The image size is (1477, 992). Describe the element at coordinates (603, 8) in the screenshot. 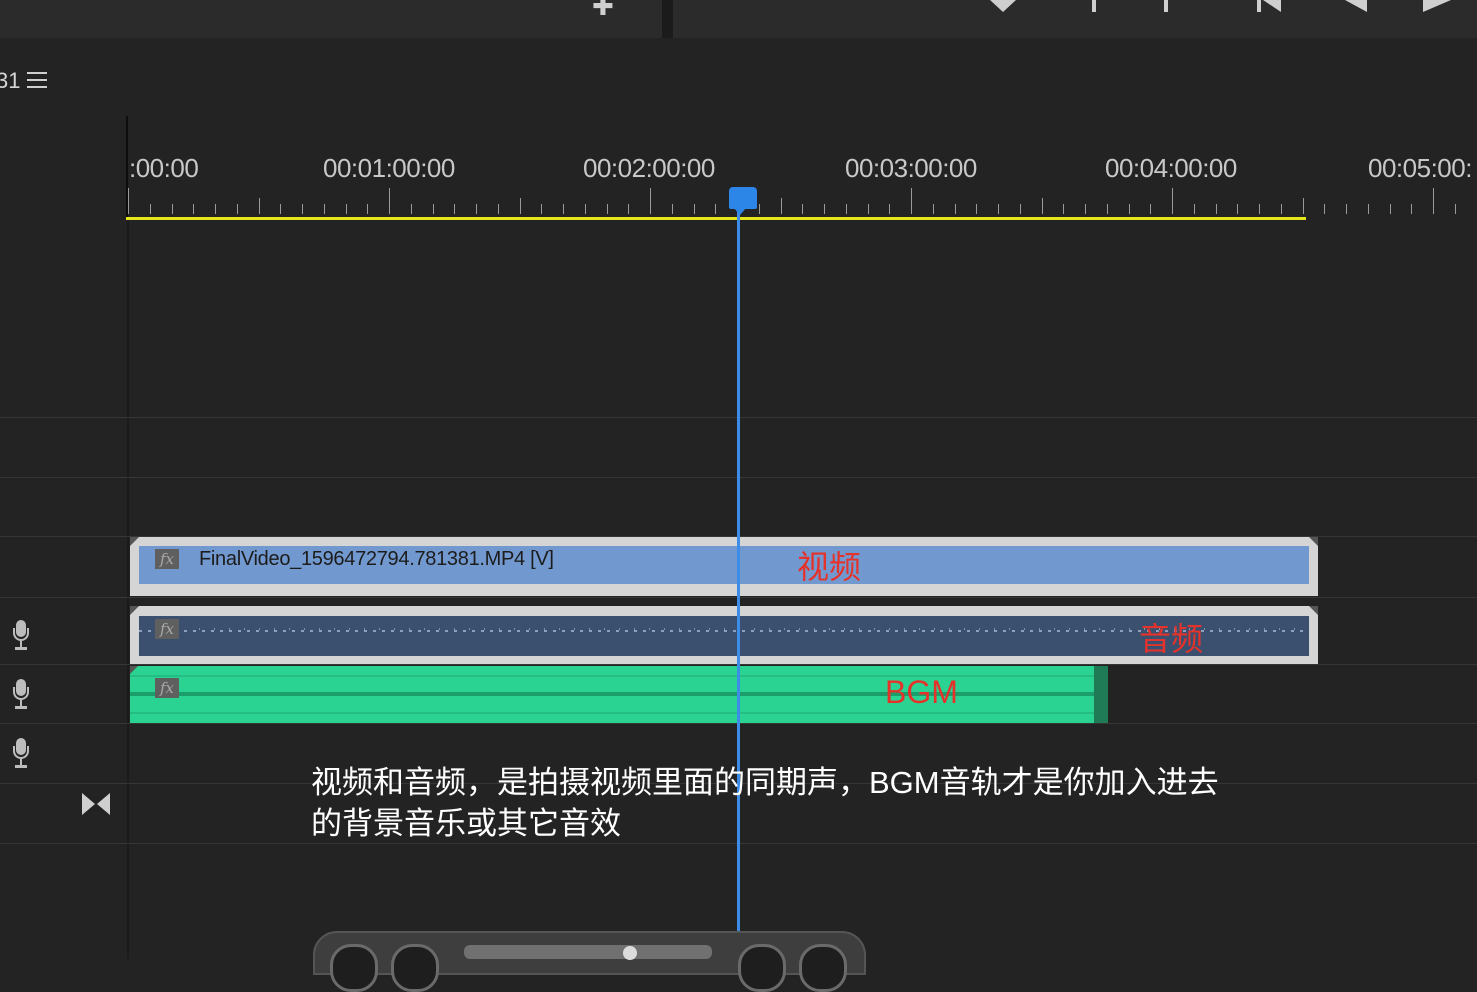

I see `add-marker-icon: ✚` at that location.